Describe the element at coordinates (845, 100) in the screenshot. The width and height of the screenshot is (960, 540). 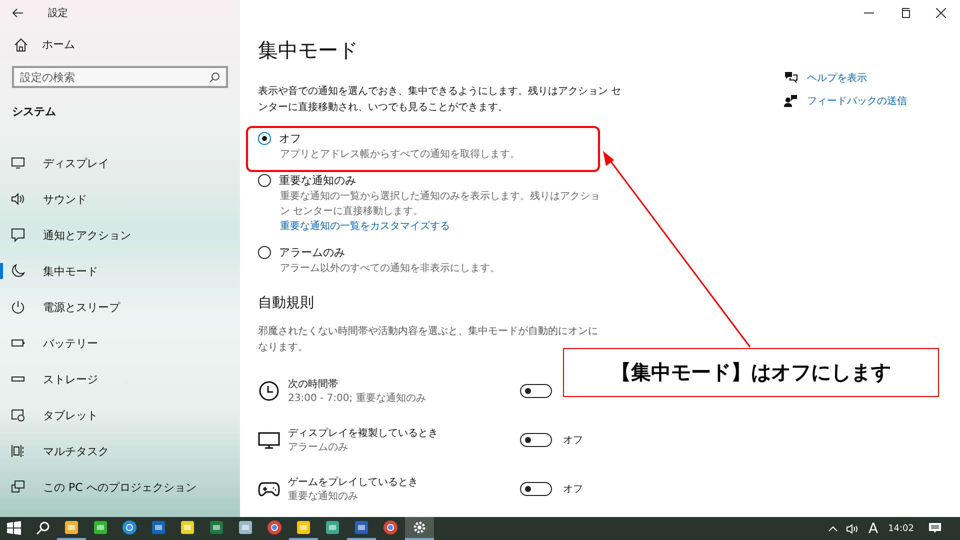
I see `help-link: フィードバックの送信` at that location.